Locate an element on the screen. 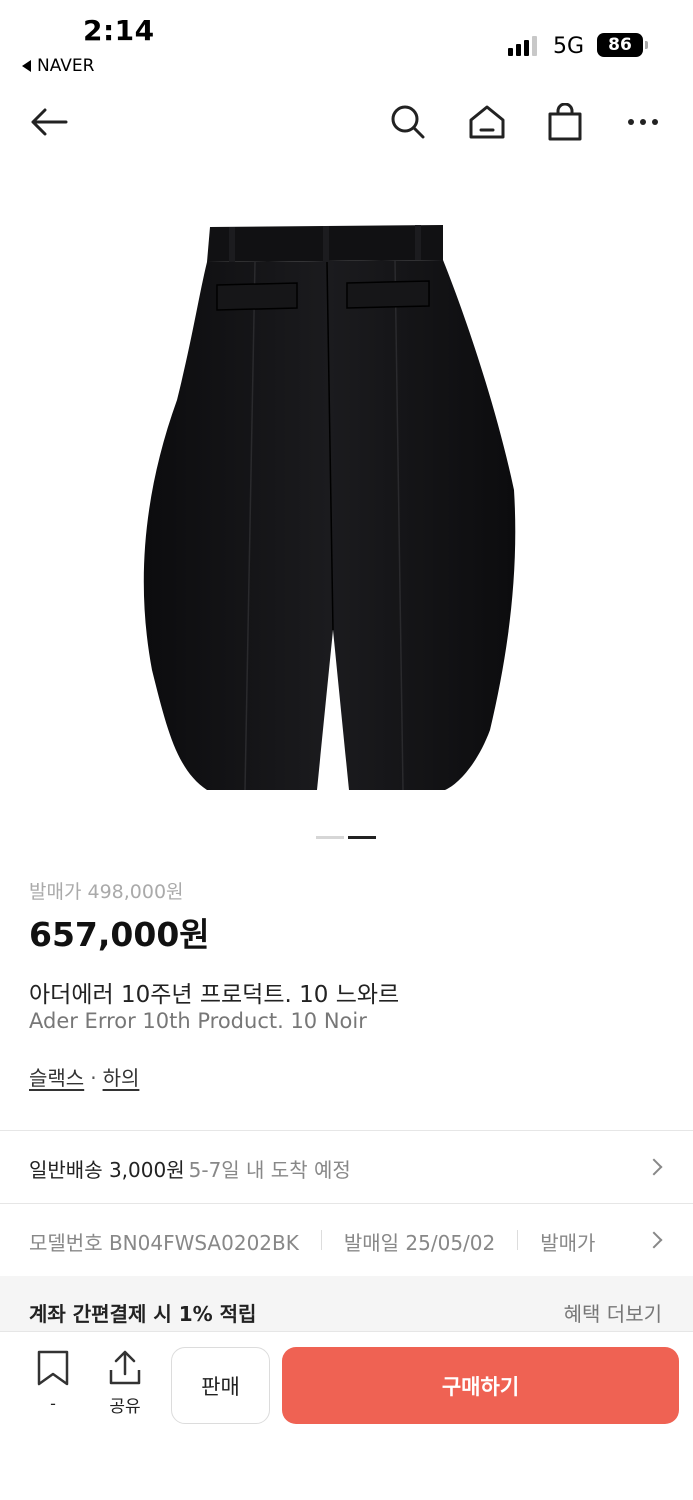 This screenshot has height=1500, width=693. bookmark-button: - is located at coordinates (53, 1381).